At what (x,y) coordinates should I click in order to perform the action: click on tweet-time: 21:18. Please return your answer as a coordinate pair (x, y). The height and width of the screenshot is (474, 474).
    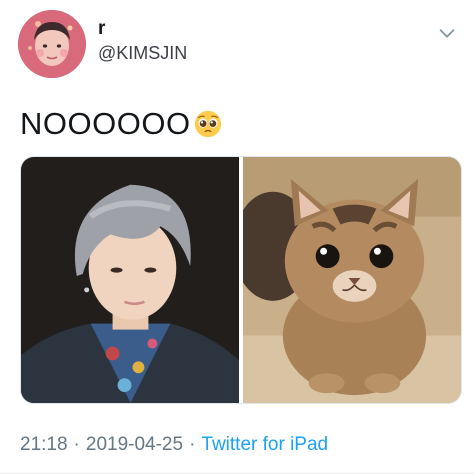
    Looking at the image, I should click on (44, 445).